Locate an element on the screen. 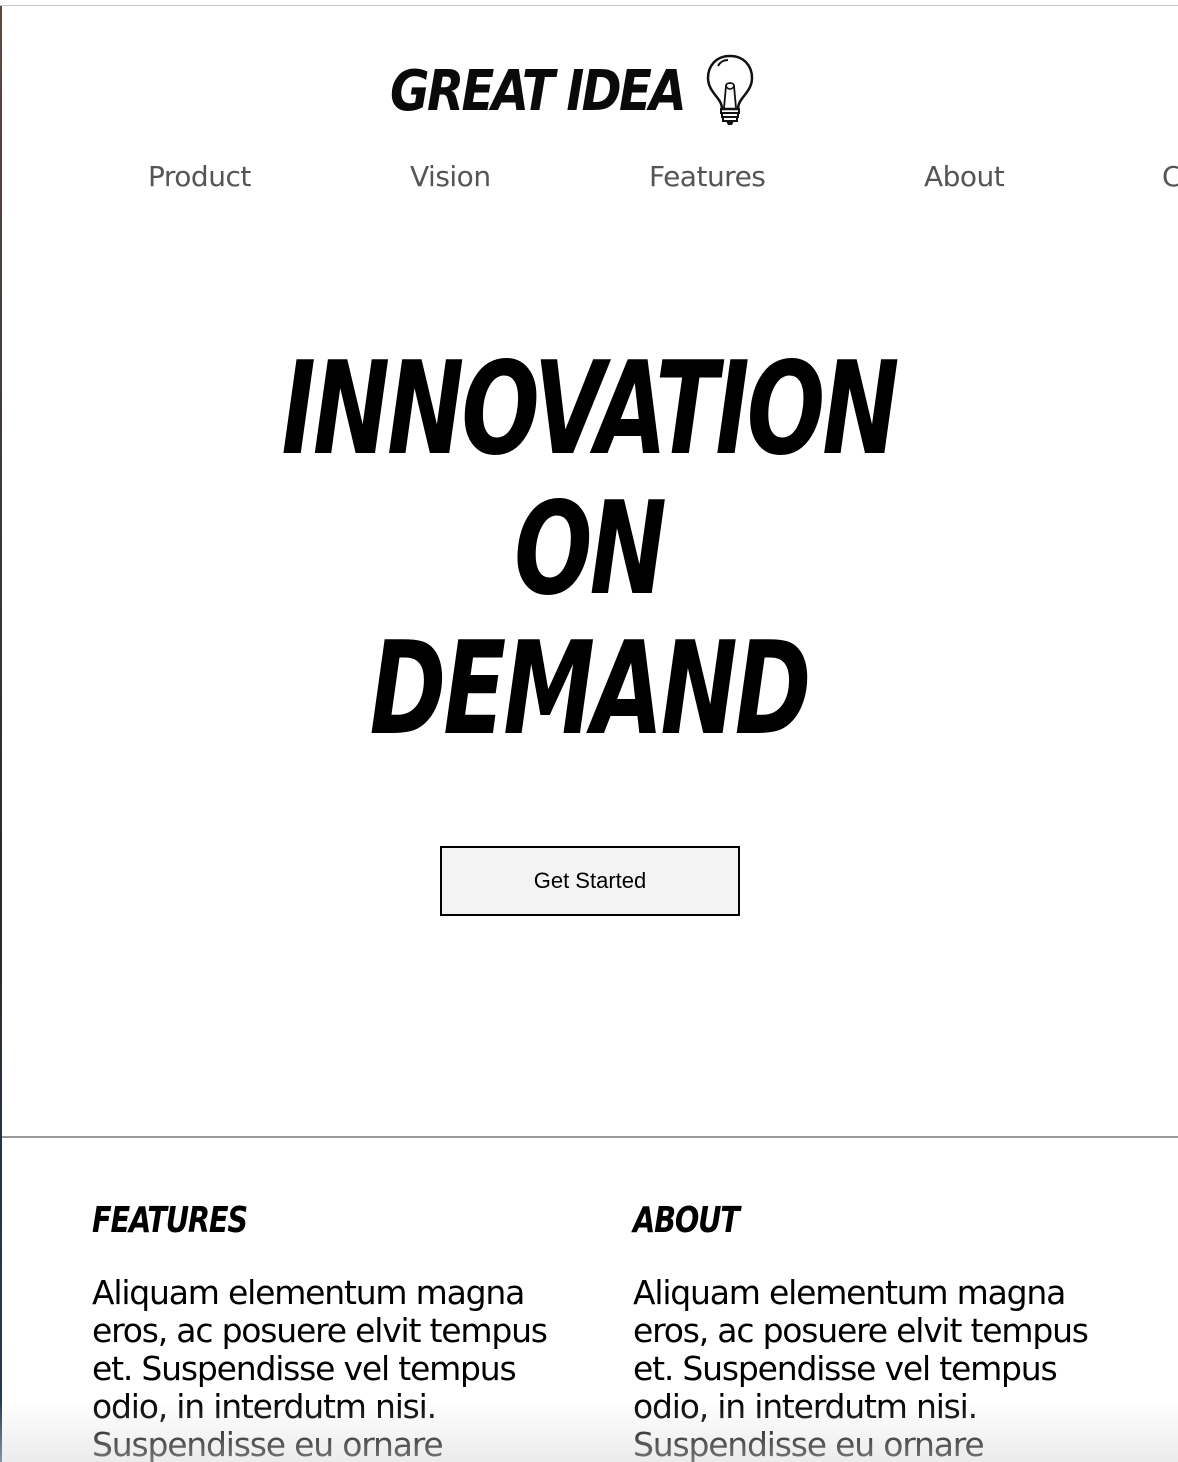 The height and width of the screenshot is (1462, 1178). nav-item-truncated: C is located at coordinates (1170, 176).